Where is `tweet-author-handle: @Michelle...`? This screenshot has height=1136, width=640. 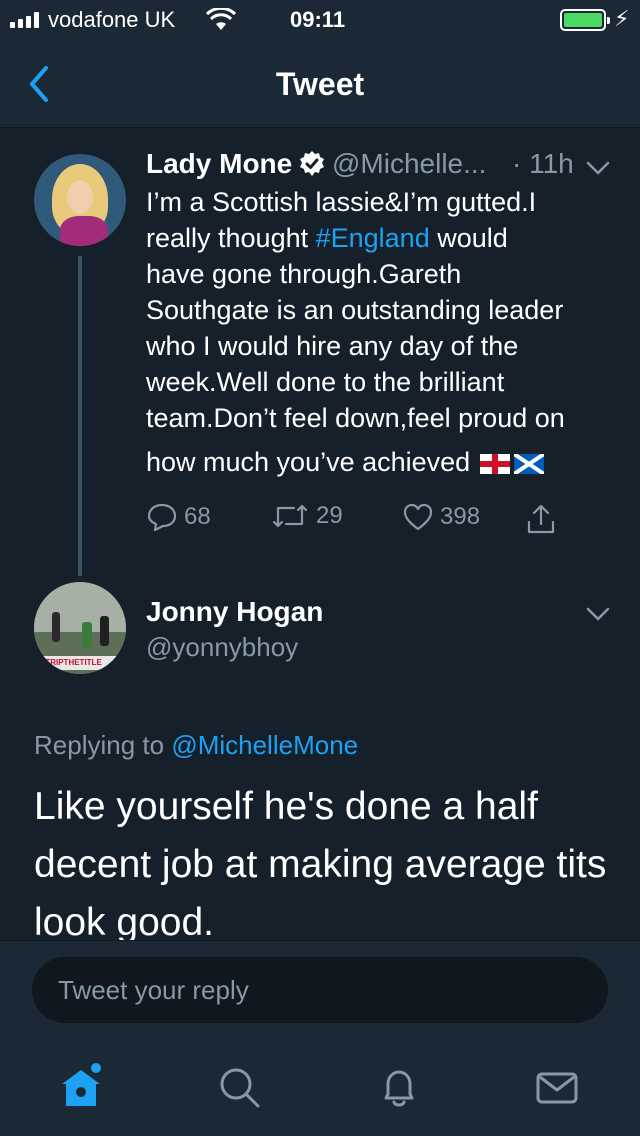
tweet-author-handle: @Michelle... is located at coordinates (409, 164).